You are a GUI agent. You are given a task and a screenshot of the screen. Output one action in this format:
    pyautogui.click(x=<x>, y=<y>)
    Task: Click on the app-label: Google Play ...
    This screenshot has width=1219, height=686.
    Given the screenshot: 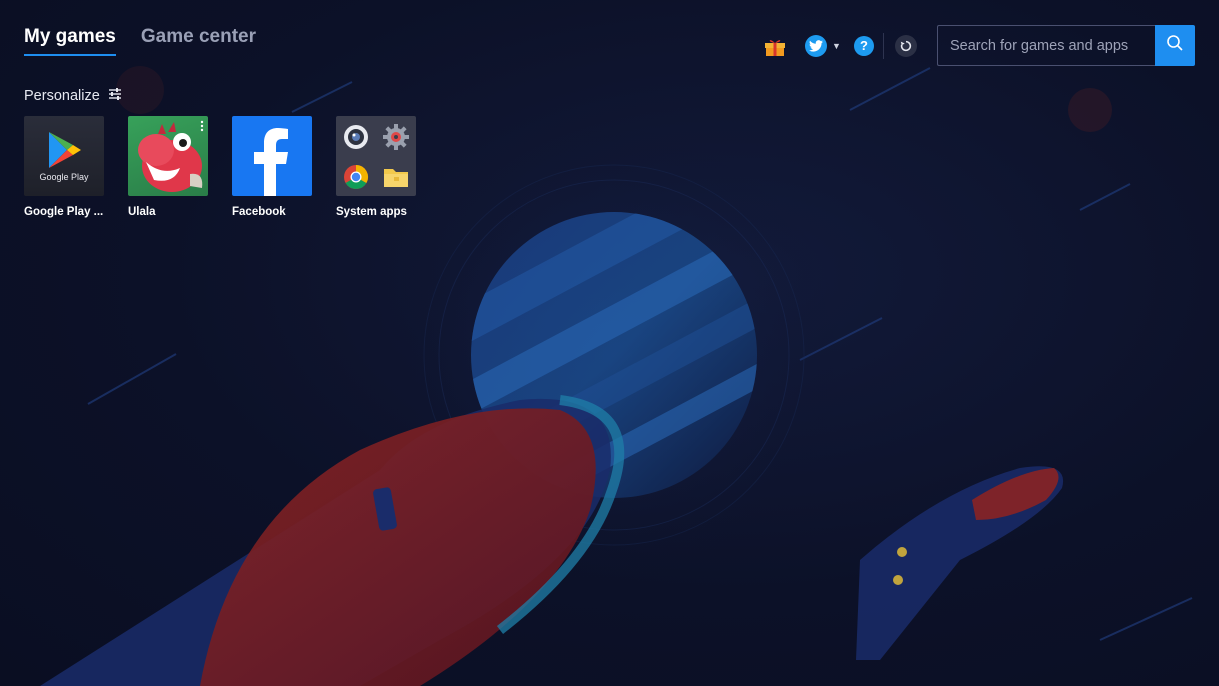 What is the action you would take?
    pyautogui.click(x=64, y=212)
    